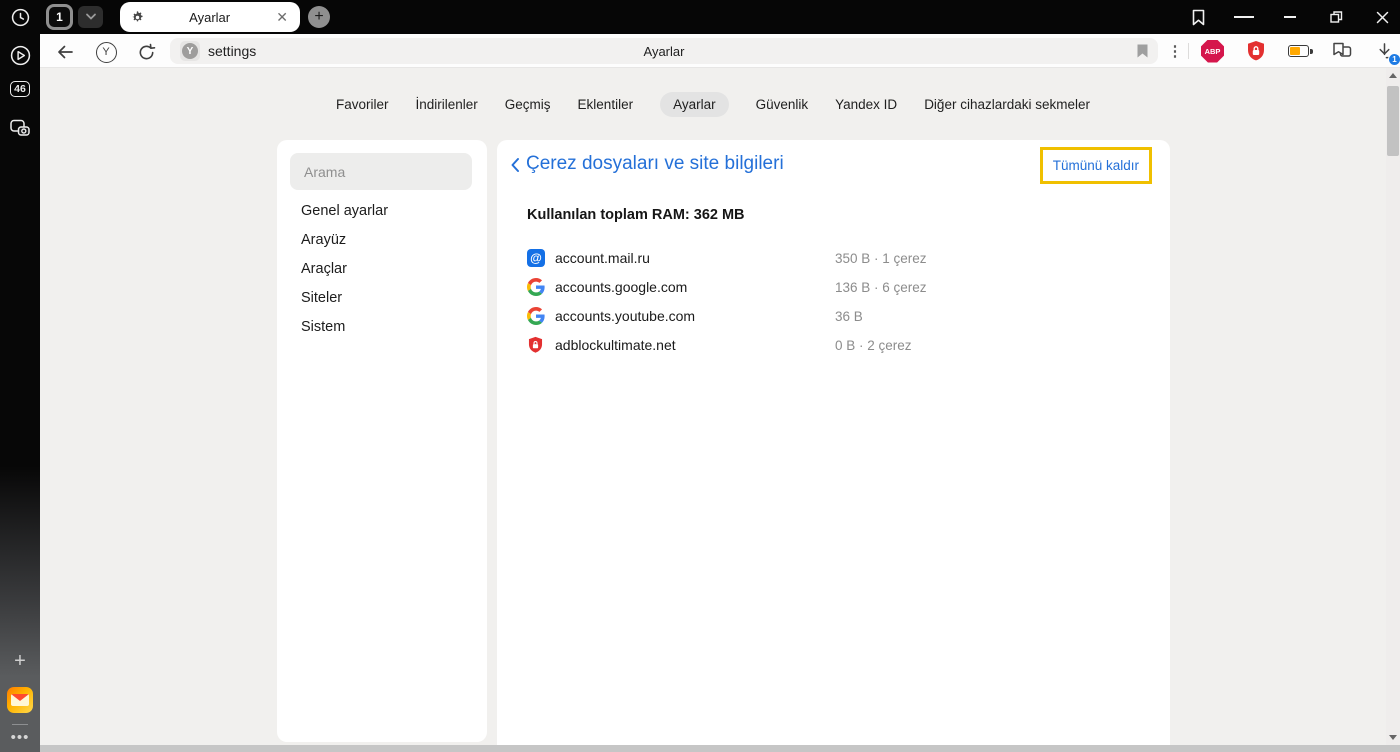 This screenshot has height=752, width=1400. What do you see at coordinates (362, 104) in the screenshot?
I see `tab-favoriler: Favoriler` at bounding box center [362, 104].